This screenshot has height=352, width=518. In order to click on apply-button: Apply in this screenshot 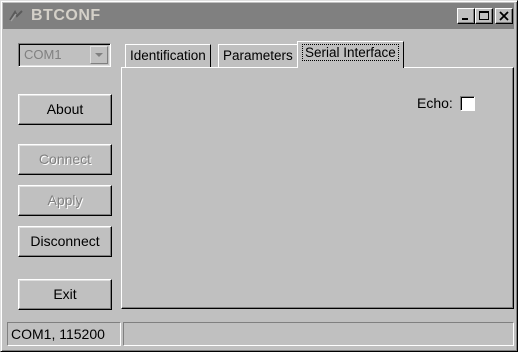, I will do `click(65, 200)`.